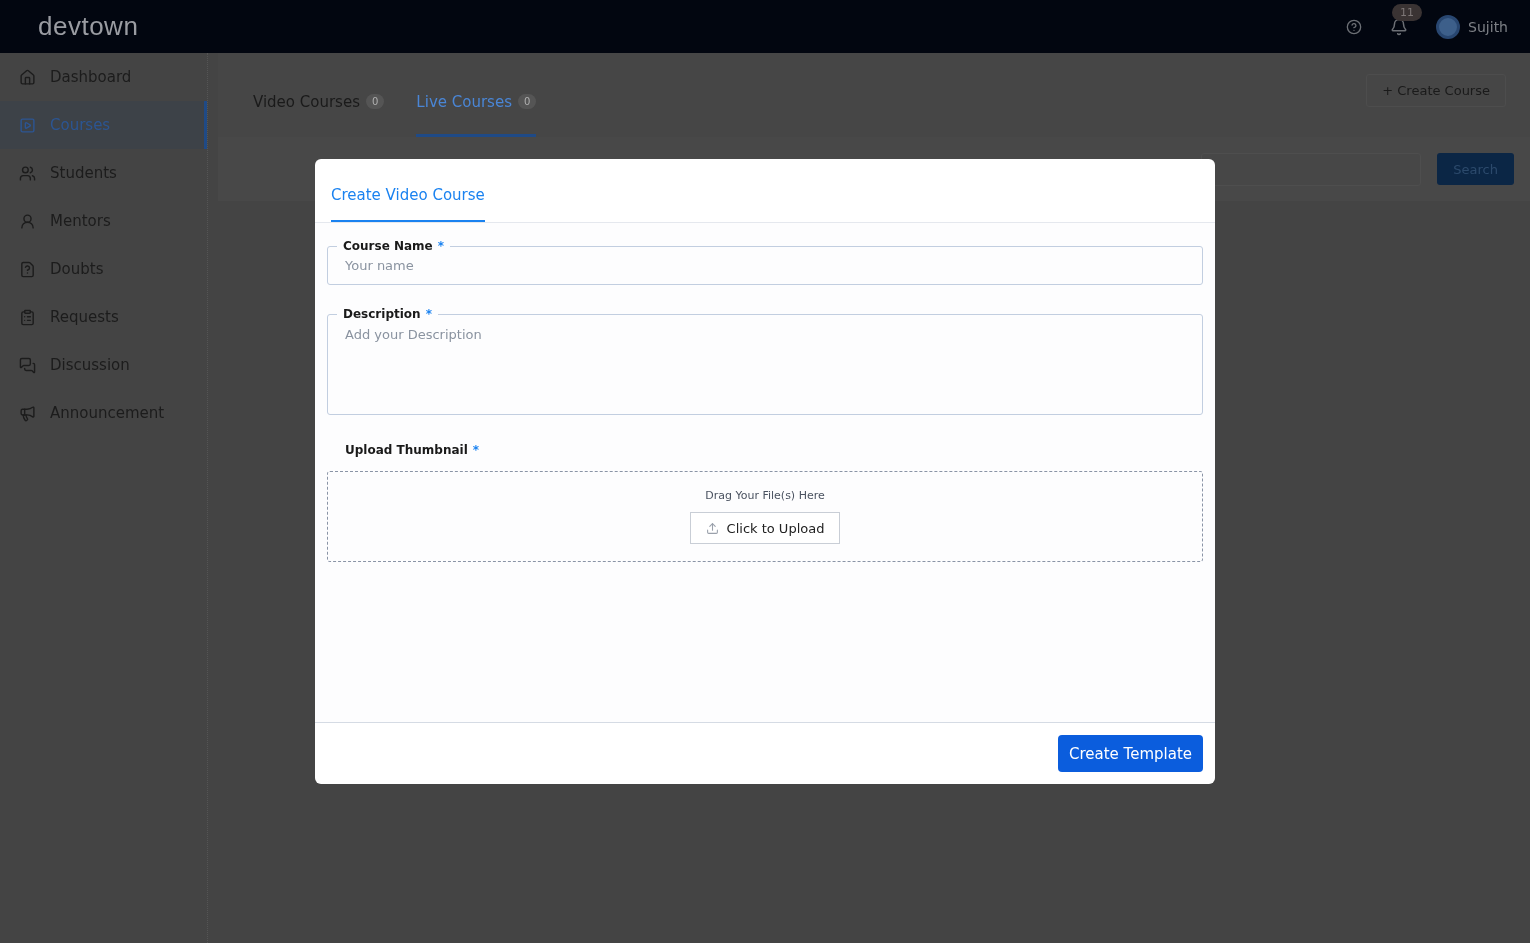 This screenshot has height=943, width=1530. Describe the element at coordinates (27, 365) in the screenshot. I see `chat-icon` at that location.